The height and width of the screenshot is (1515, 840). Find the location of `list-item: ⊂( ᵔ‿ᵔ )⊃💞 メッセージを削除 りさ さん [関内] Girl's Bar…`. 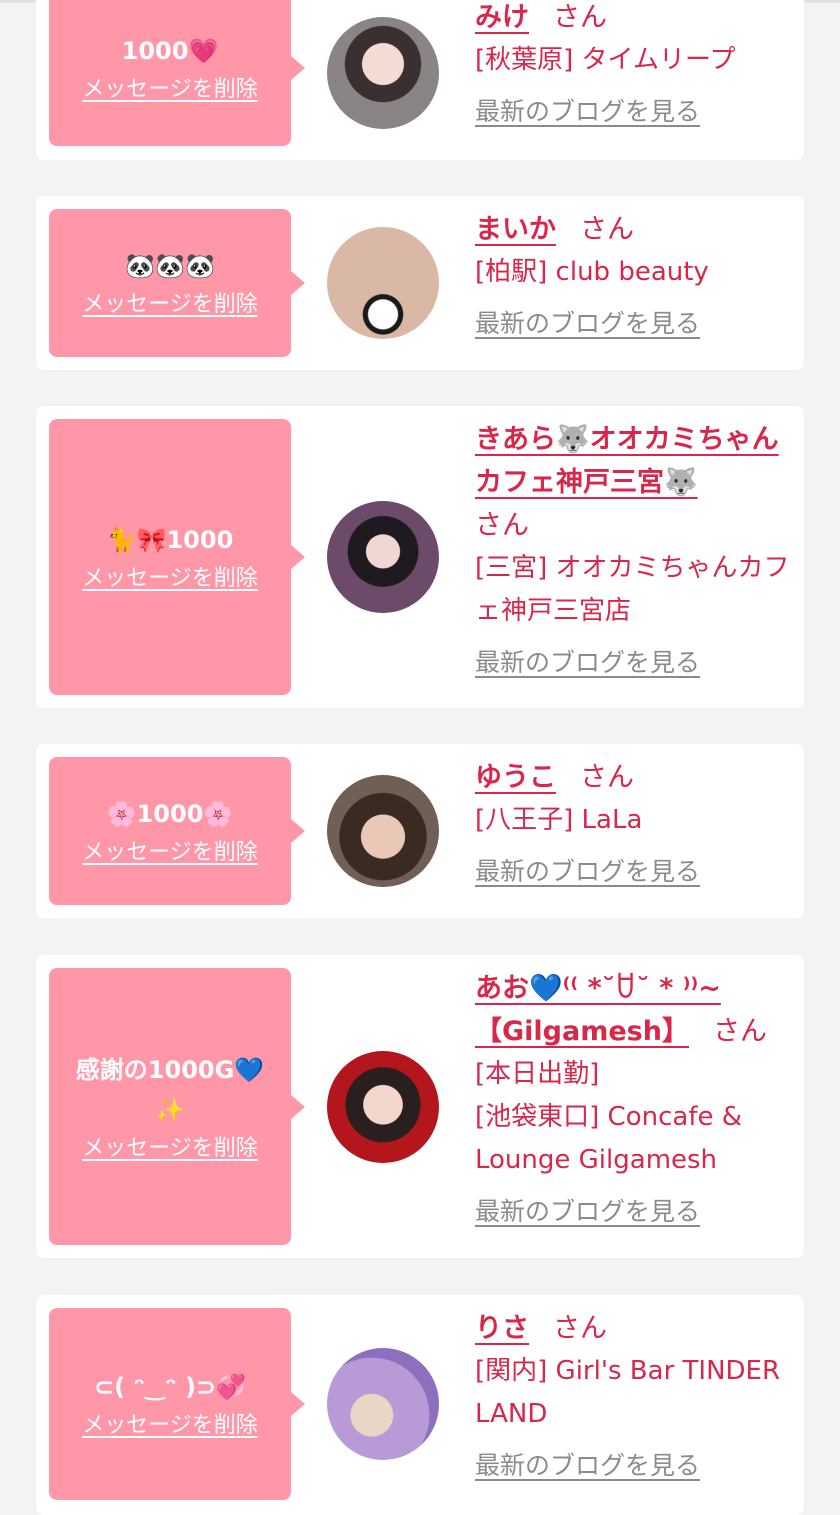

list-item: ⊂( ᵔ‿ᵔ )⊃💞 メッセージを削除 りさ さん [関内] Girl's Bar… is located at coordinates (420, 1405).